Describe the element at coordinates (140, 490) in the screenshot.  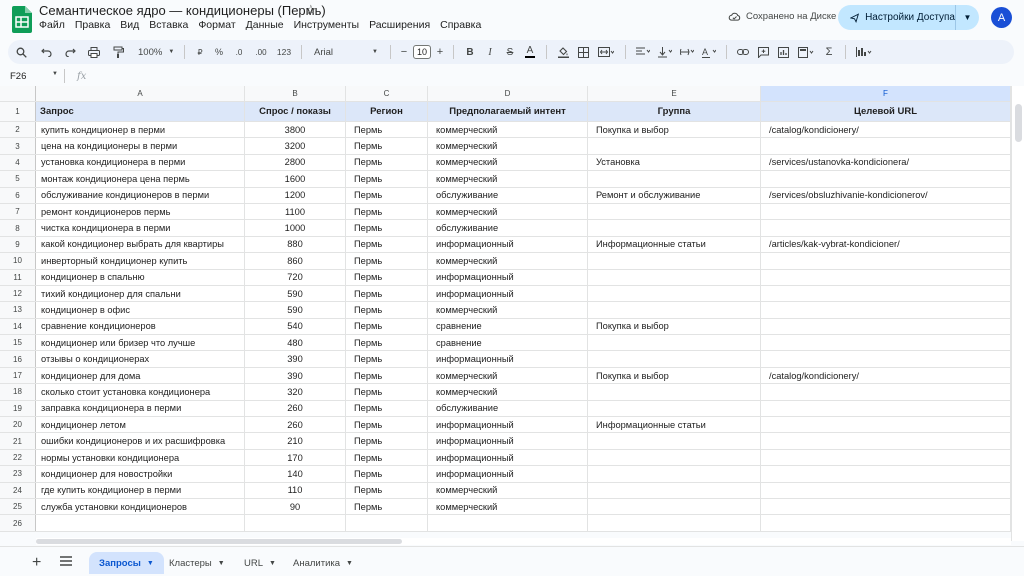
I see `query-cell: где купить кондиционер в перми` at that location.